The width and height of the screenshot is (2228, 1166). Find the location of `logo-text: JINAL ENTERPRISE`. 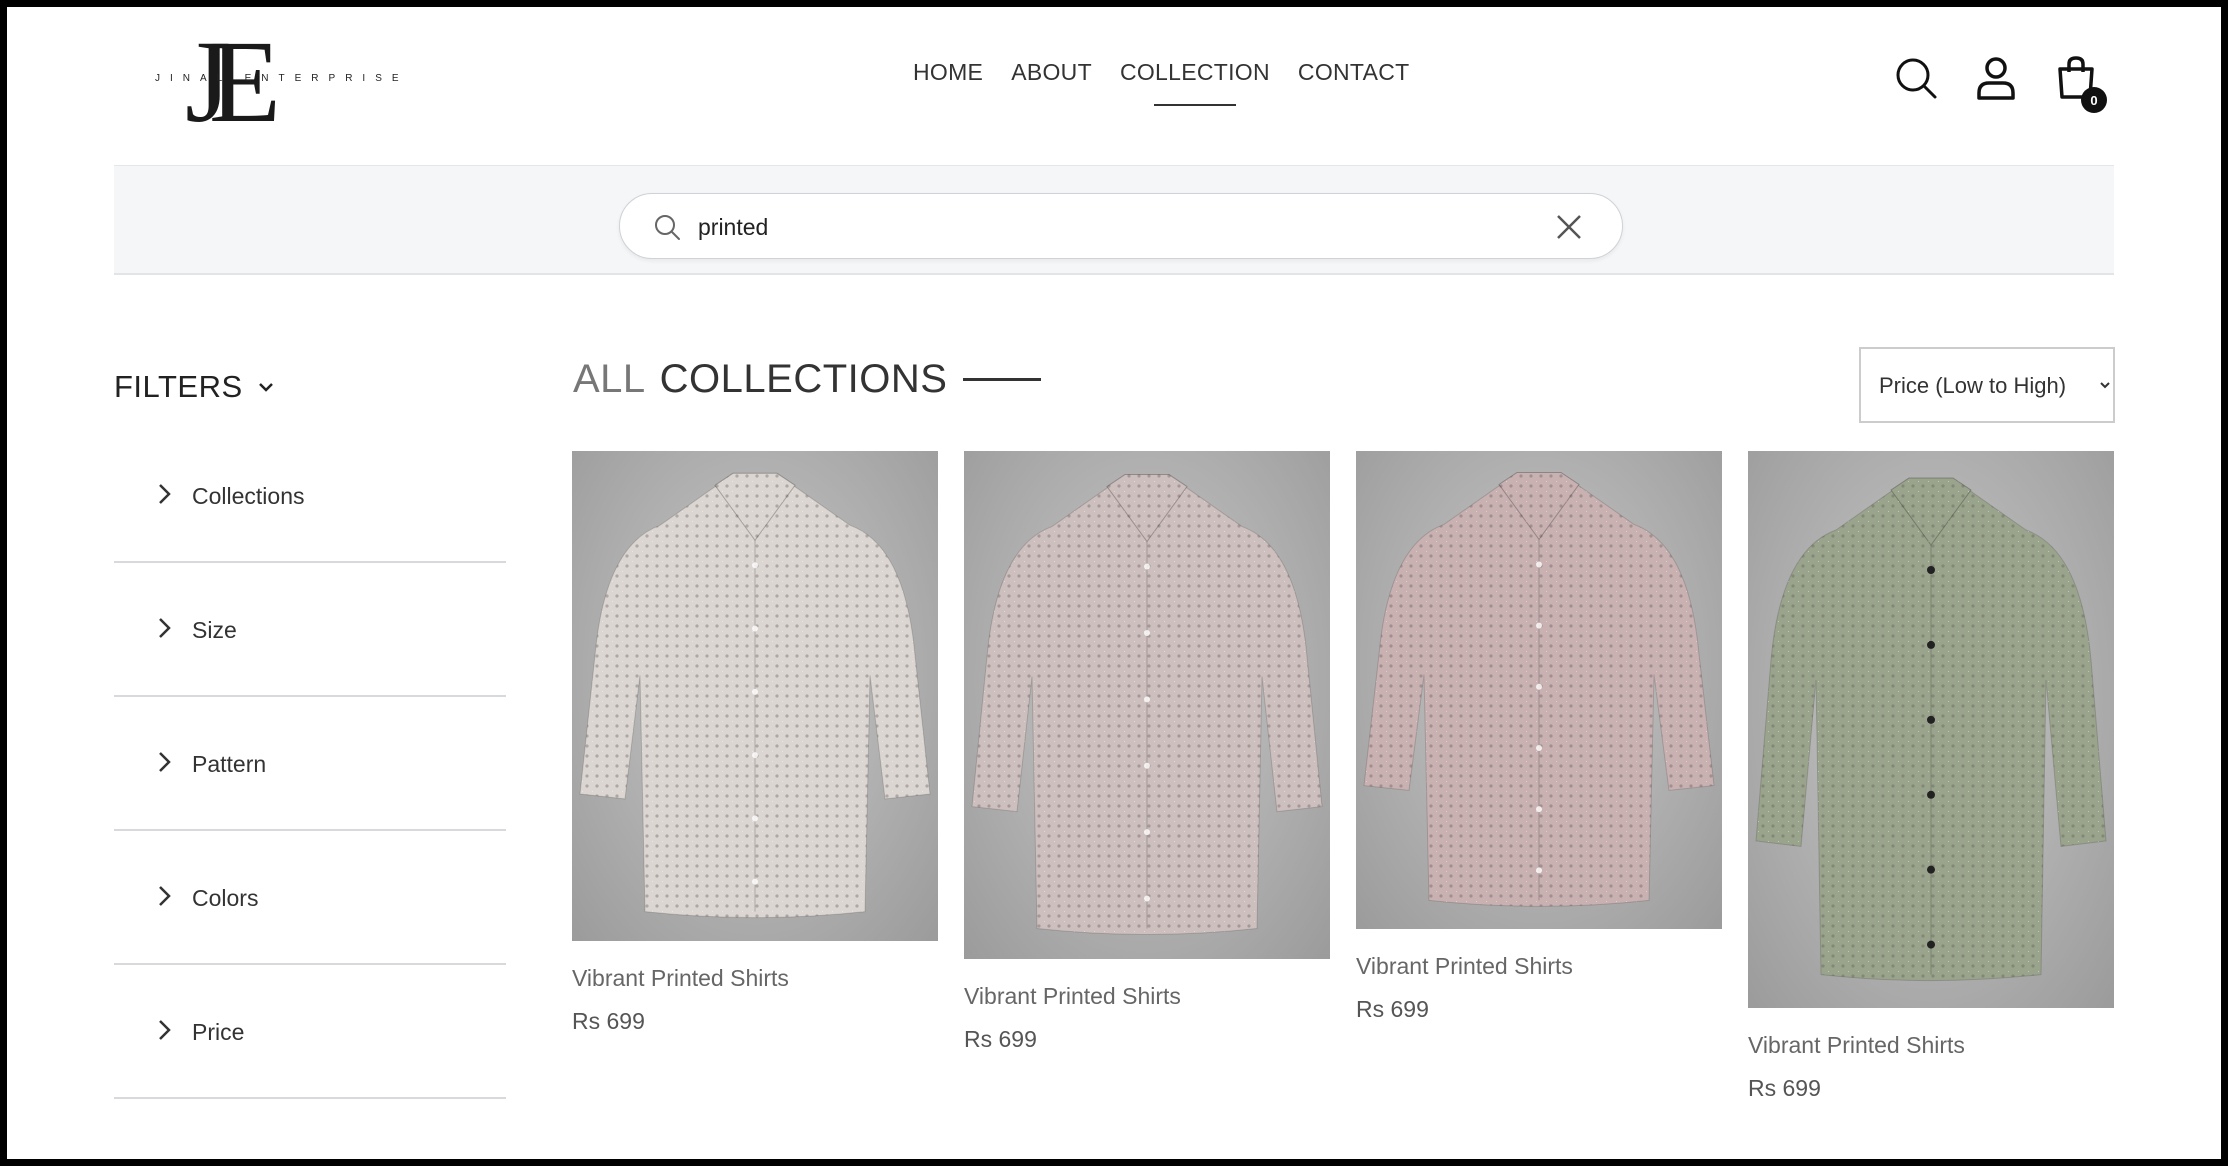

logo-text: JINAL ENTERPRISE is located at coordinates (282, 78).